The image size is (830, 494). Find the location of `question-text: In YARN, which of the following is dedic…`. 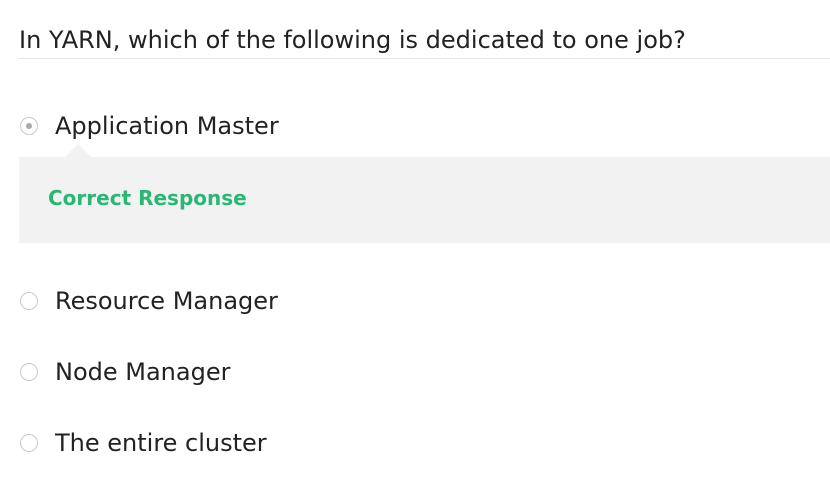

question-text: In YARN, which of the following is dedic… is located at coordinates (424, 41).